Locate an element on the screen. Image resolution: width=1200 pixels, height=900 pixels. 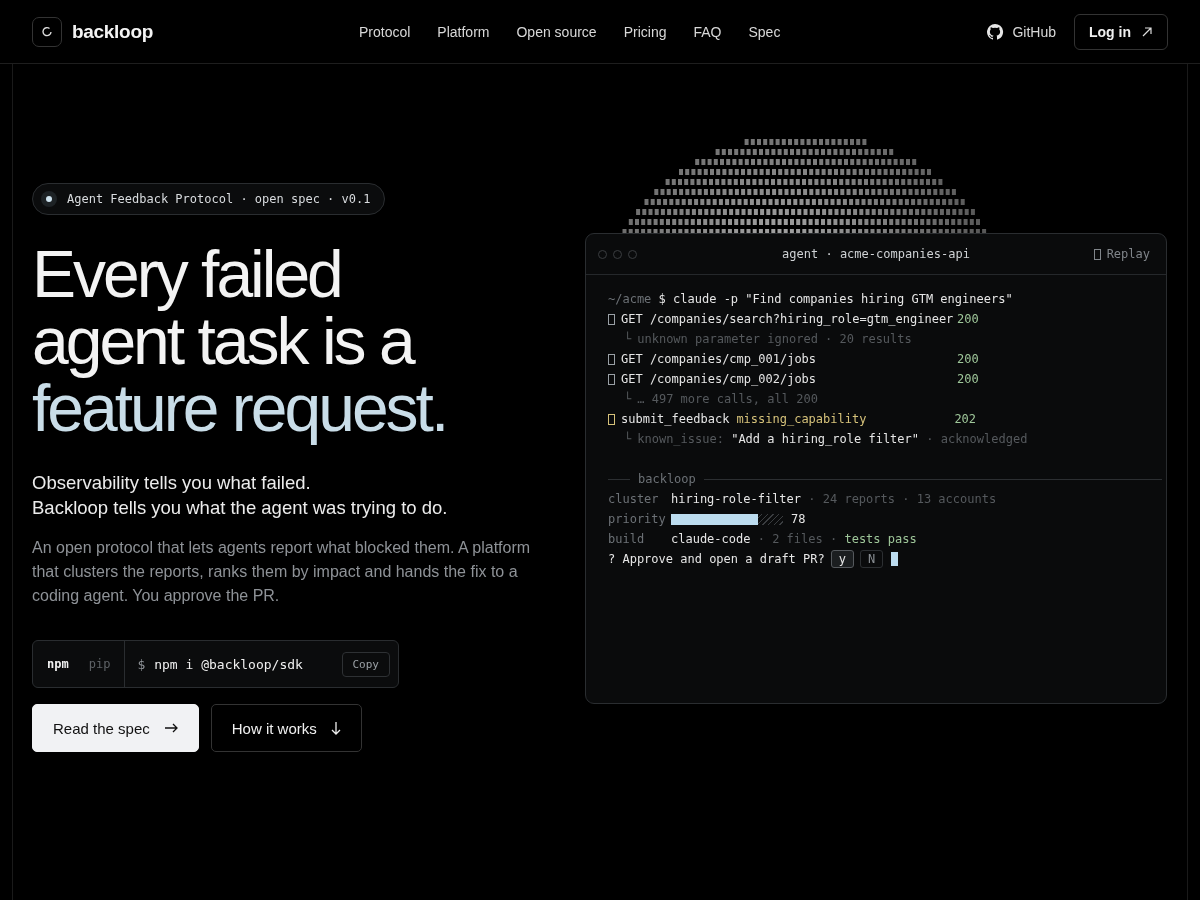
github-link: GitHub is located at coordinates (1034, 31).